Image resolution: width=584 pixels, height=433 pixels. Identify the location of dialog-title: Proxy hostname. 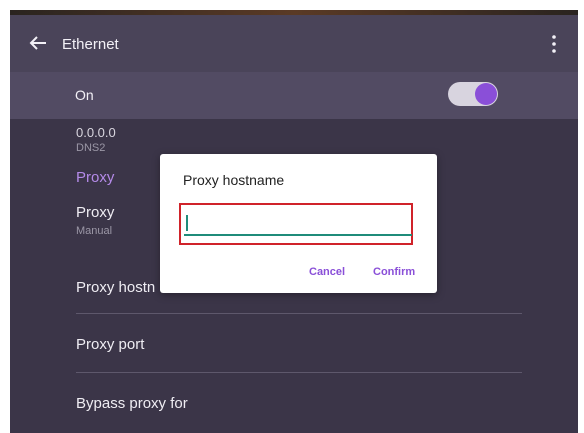
(234, 180).